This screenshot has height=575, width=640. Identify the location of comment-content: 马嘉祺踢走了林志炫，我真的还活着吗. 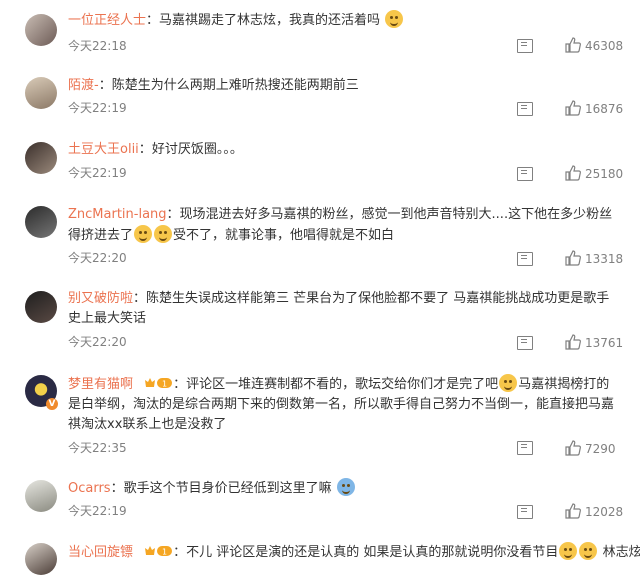
(270, 20).